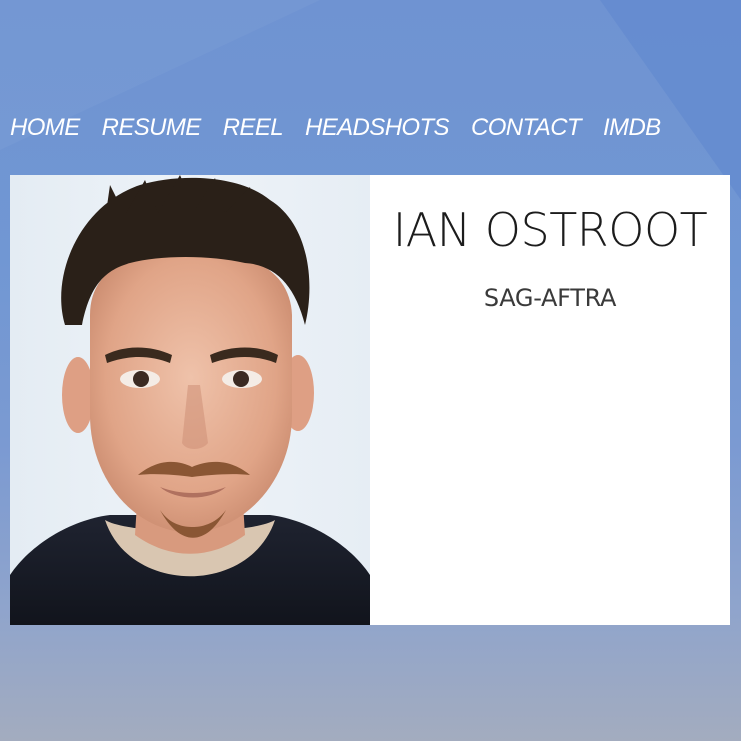 This screenshot has width=741, height=741. Describe the element at coordinates (526, 128) in the screenshot. I see `nav-contact-link: CONTACT` at that location.